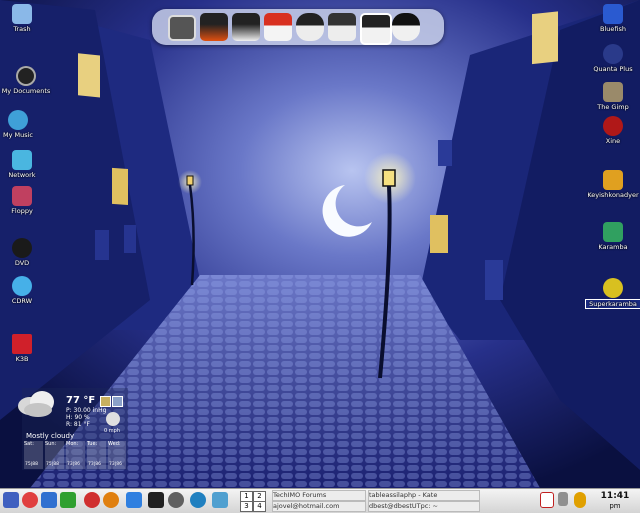 This screenshot has width=640, height=513. Describe the element at coordinates (246, 27) in the screenshot. I see `tux-editor-icon` at that location.